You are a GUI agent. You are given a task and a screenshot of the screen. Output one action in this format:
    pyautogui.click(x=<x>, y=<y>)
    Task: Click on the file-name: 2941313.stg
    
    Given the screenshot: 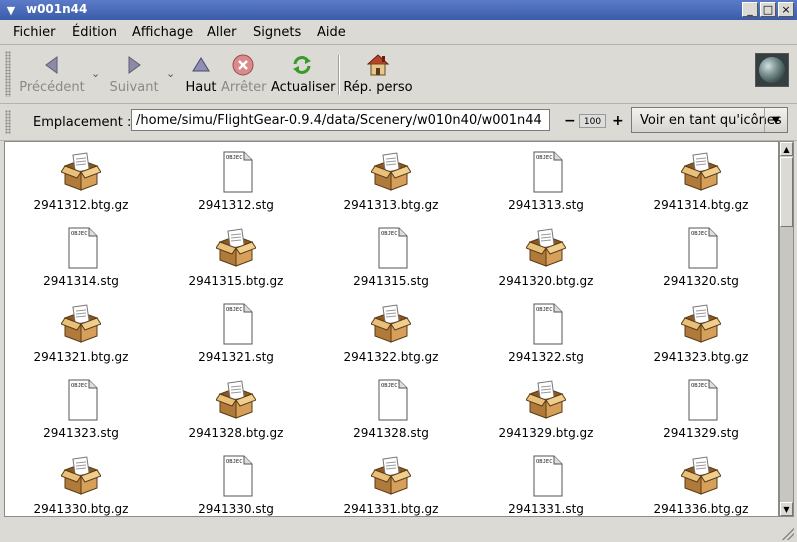 What is the action you would take?
    pyautogui.click(x=546, y=205)
    